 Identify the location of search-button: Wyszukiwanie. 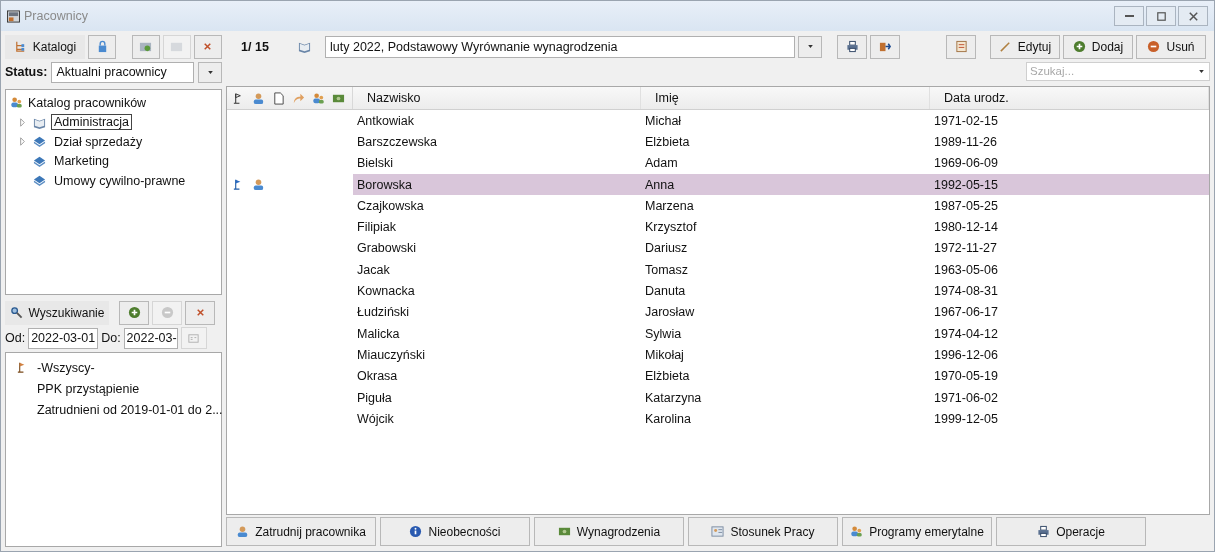
(57, 312).